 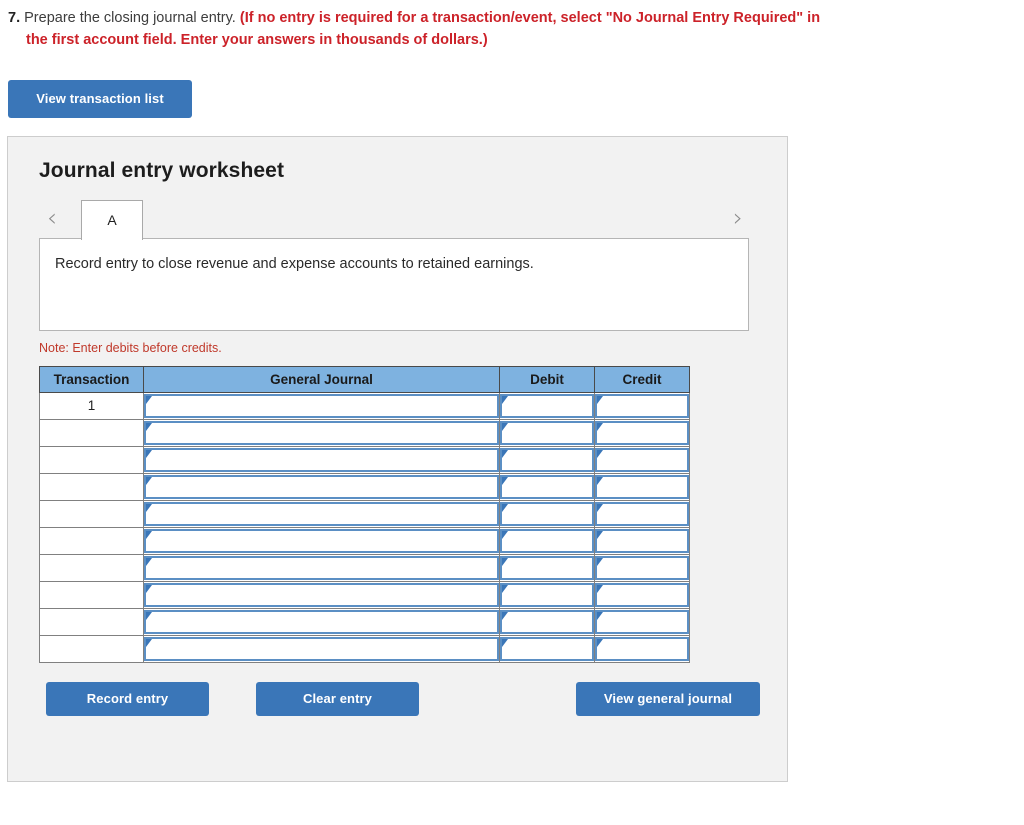 I want to click on column-header-debit: Debit, so click(x=547, y=379).